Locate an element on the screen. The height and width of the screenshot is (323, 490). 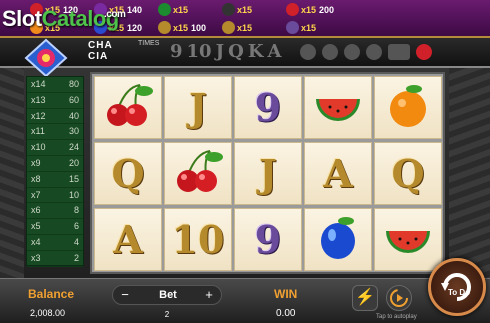
multiplier-row: x14 80 is located at coordinates (55, 85).